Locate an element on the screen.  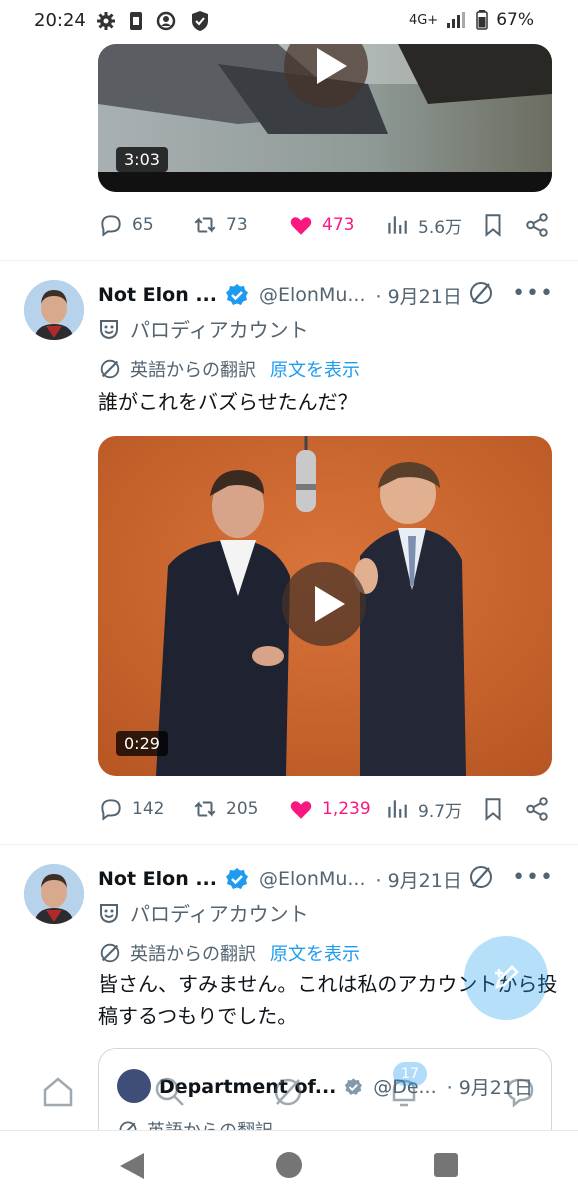
play-button is located at coordinates (324, 604).